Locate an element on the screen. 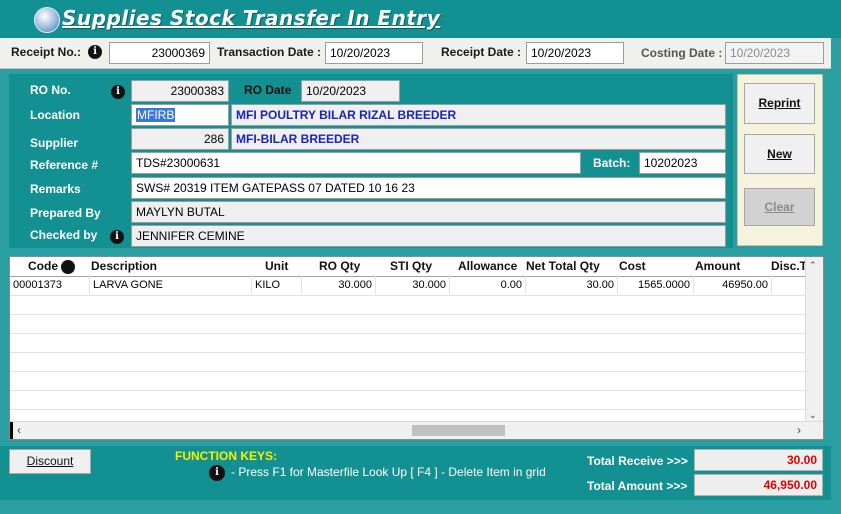  ro-no-label: RO No. is located at coordinates (50, 90).